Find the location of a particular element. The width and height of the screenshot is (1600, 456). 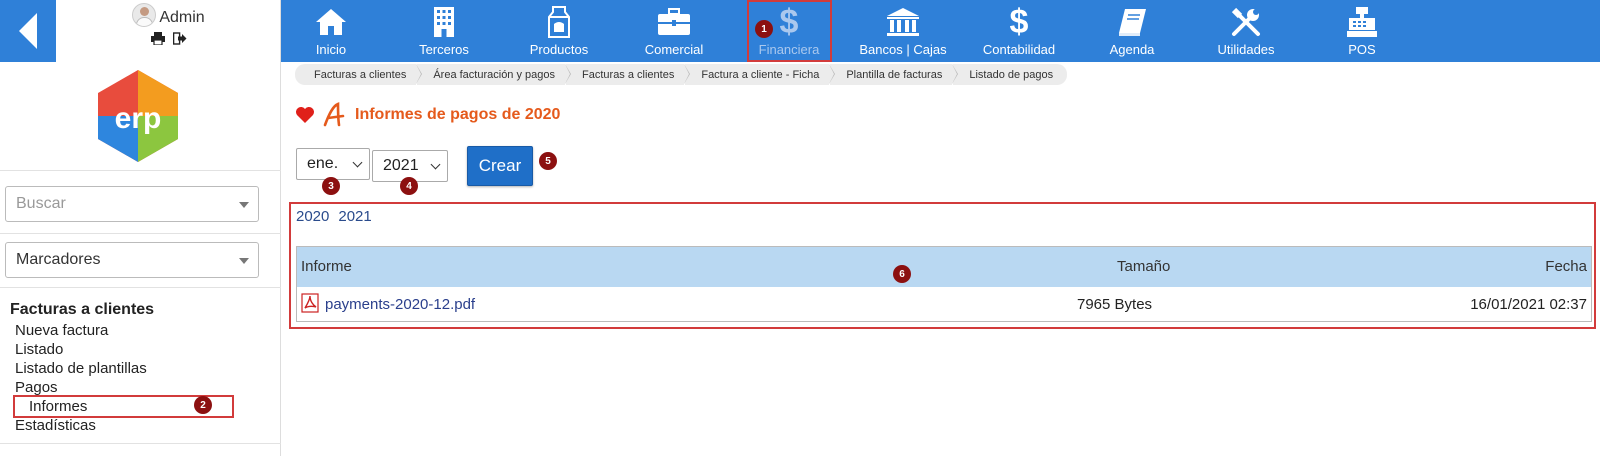

year-value: 2021 is located at coordinates (401, 165).